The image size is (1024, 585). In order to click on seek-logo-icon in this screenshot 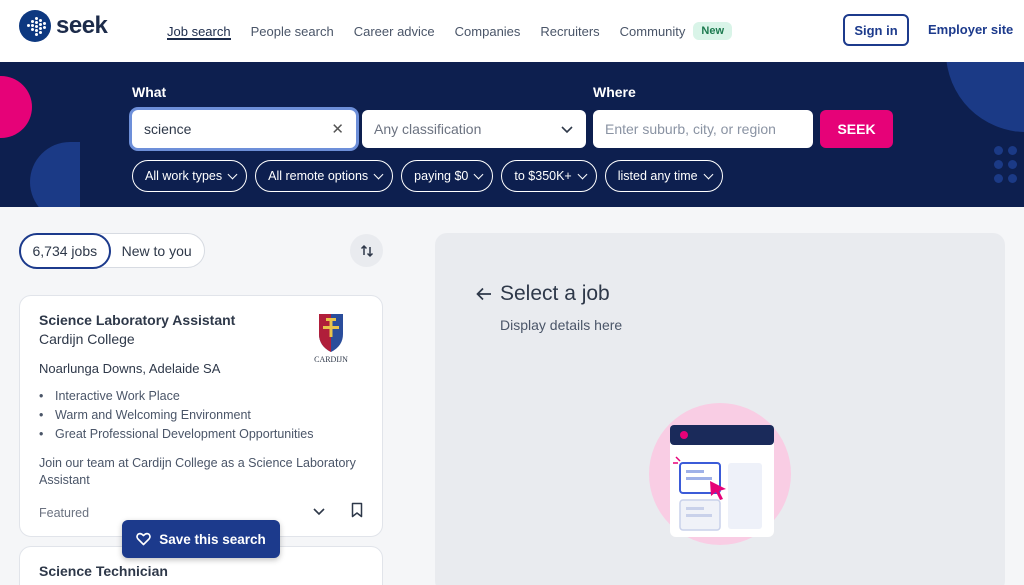, I will do `click(35, 26)`.